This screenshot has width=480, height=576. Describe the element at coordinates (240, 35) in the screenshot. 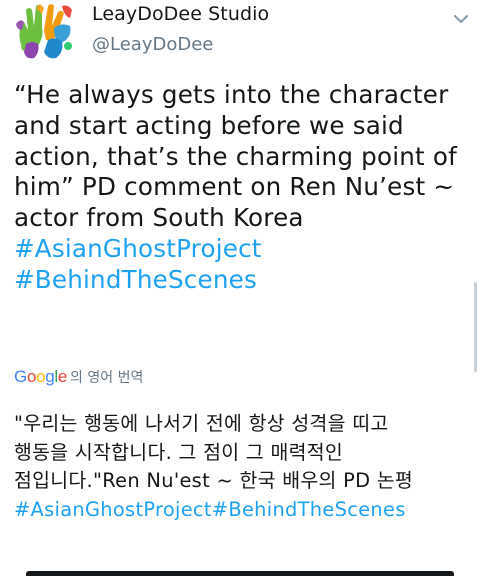

I see `tweet-header: LeayDoDee Studio @LeayDoDee` at that location.